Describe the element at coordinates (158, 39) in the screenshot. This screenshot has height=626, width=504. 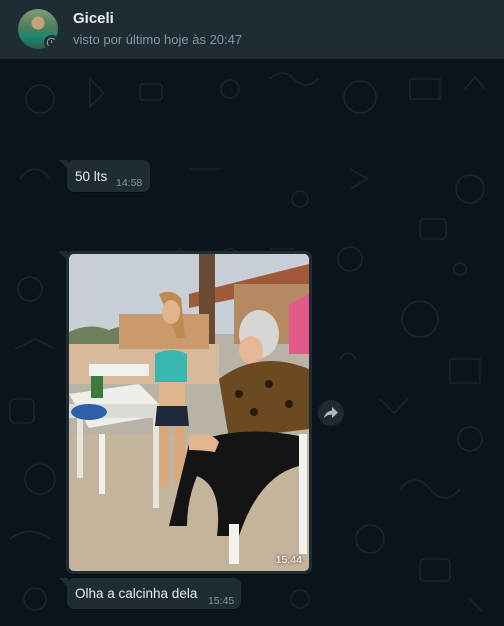
I see `last-seen-status: visto por último hoje às 20:47` at that location.